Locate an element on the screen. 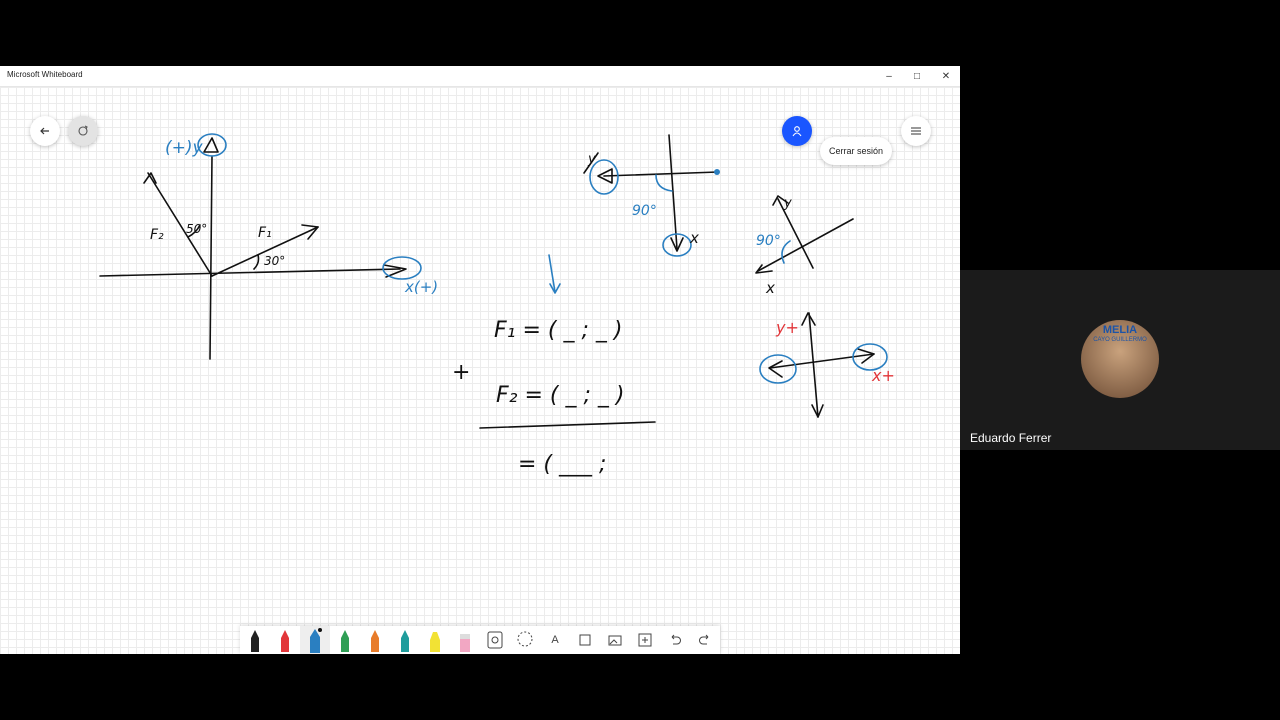 Image resolution: width=1280 pixels, height=720 pixels. user-icon is located at coordinates (797, 131).